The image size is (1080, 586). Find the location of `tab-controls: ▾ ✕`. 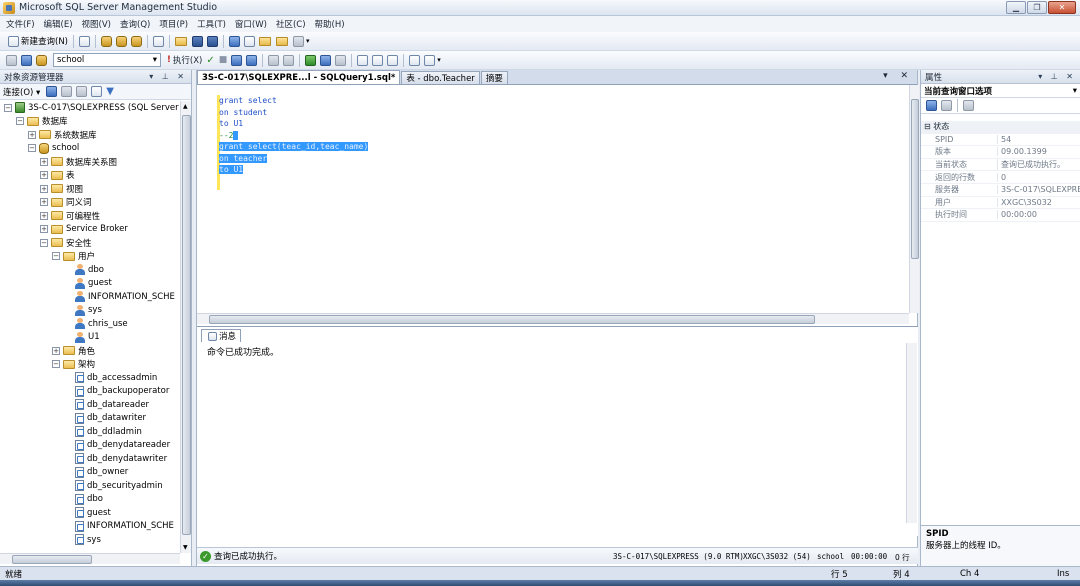

tab-controls: ▾ ✕ is located at coordinates (898, 76).